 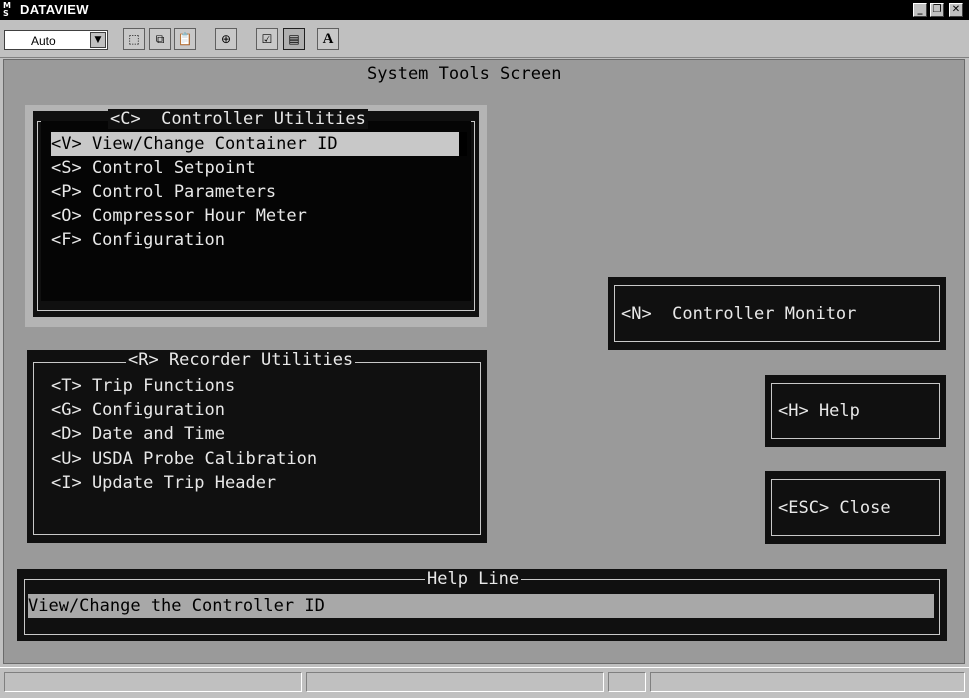 What do you see at coordinates (163, 483) in the screenshot?
I see `menu-item-update-trip-header: <I> Update Trip Header` at bounding box center [163, 483].